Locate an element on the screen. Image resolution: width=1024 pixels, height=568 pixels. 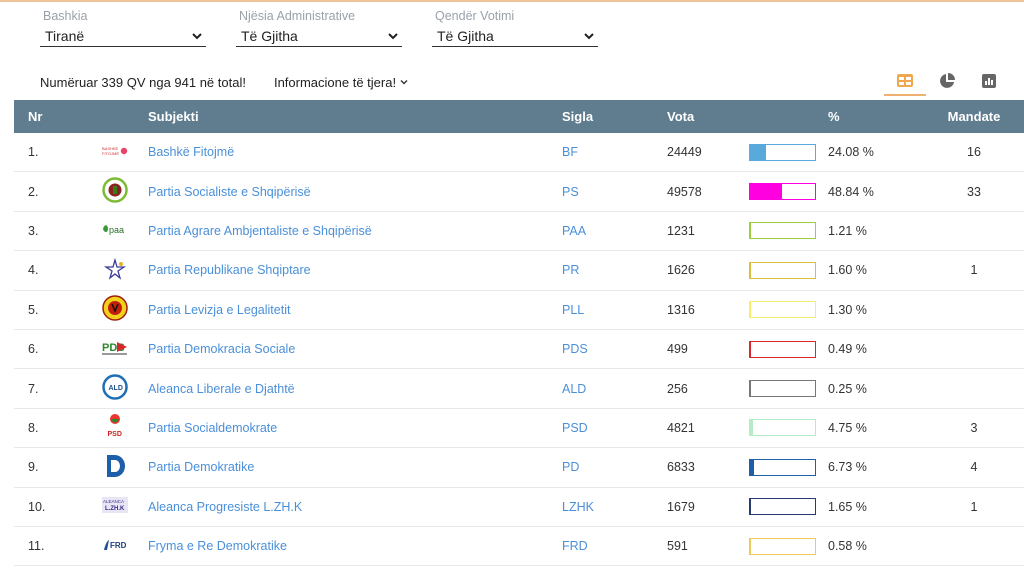
party-sigla-link: LZHK is located at coordinates (614, 507).